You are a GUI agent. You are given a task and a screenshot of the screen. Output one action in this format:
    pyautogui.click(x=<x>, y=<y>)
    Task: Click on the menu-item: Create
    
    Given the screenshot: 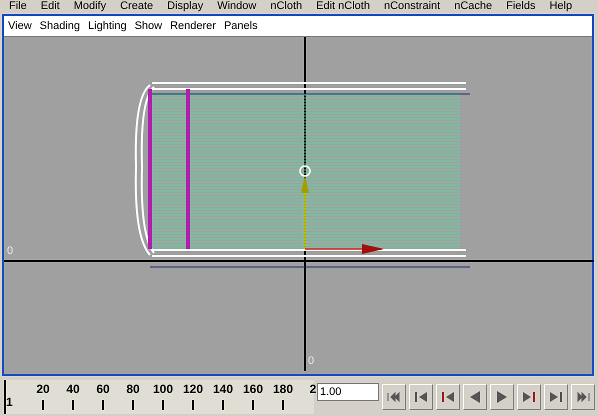 What is the action you would take?
    pyautogui.click(x=136, y=6)
    